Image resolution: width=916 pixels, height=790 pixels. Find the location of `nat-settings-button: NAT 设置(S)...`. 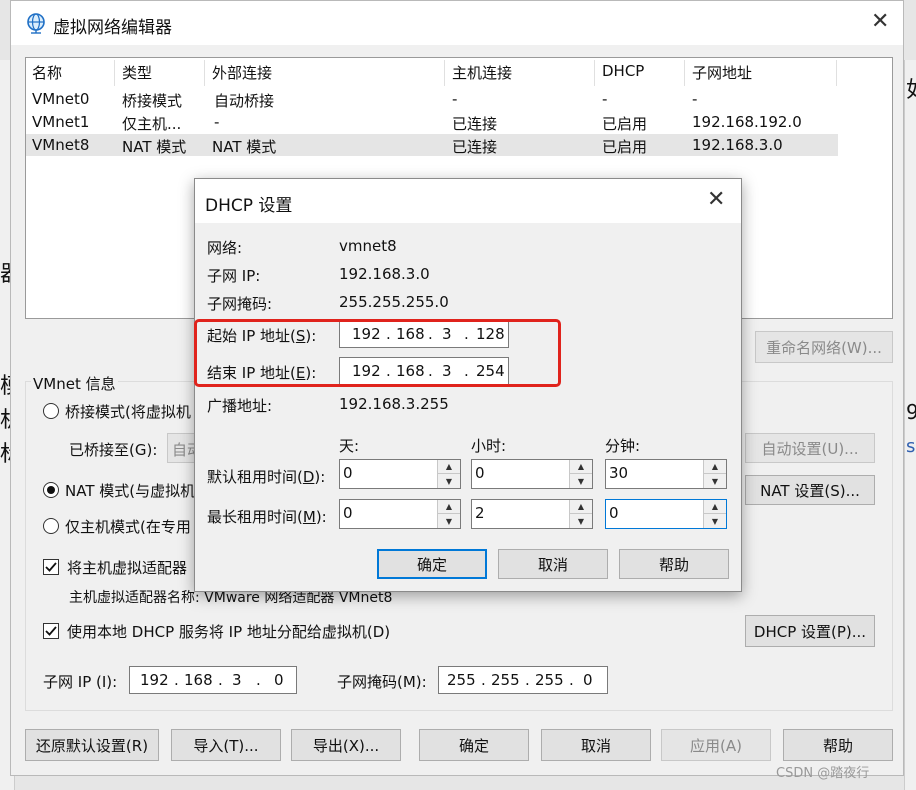

nat-settings-button: NAT 设置(S)... is located at coordinates (810, 490).